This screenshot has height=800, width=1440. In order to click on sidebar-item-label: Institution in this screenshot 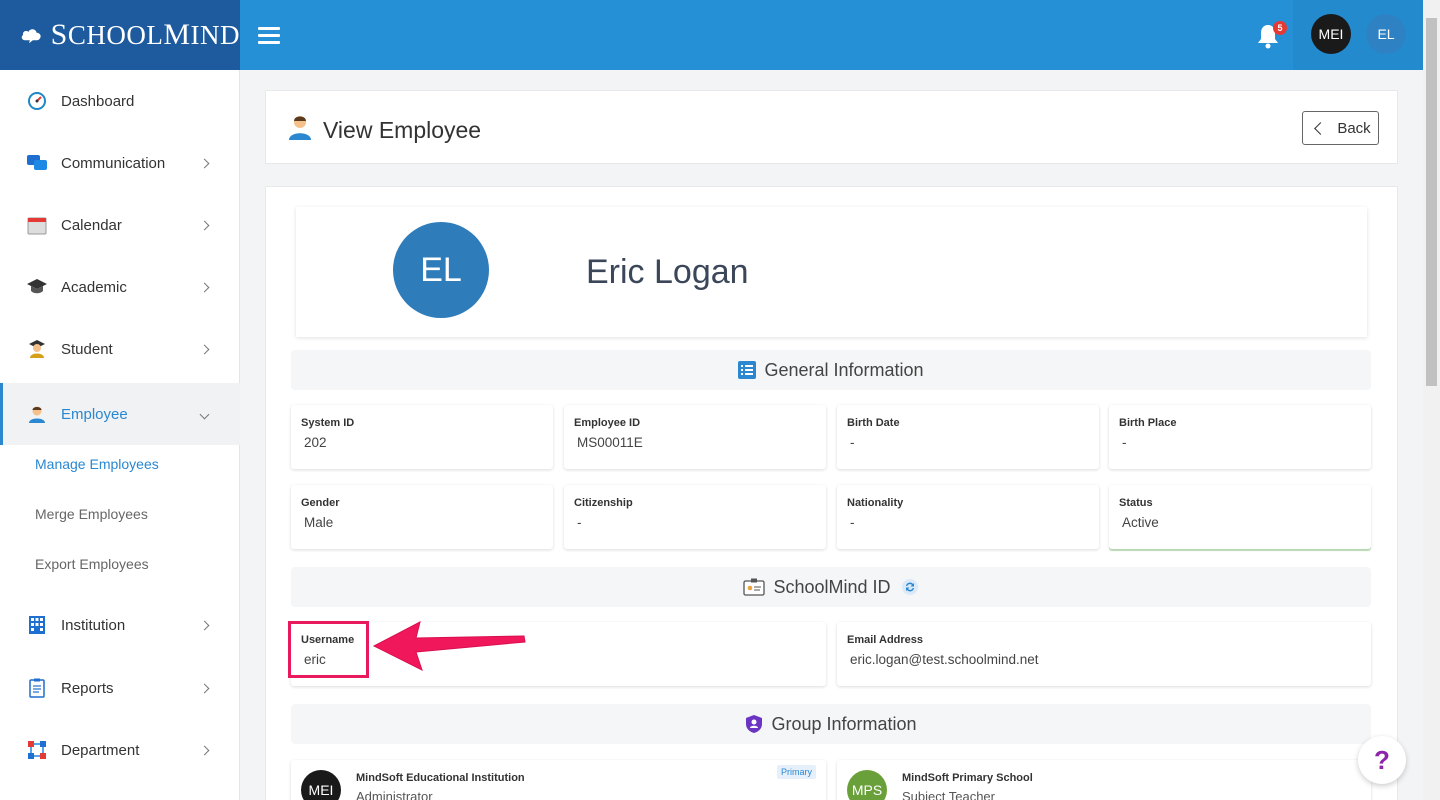, I will do `click(93, 625)`.